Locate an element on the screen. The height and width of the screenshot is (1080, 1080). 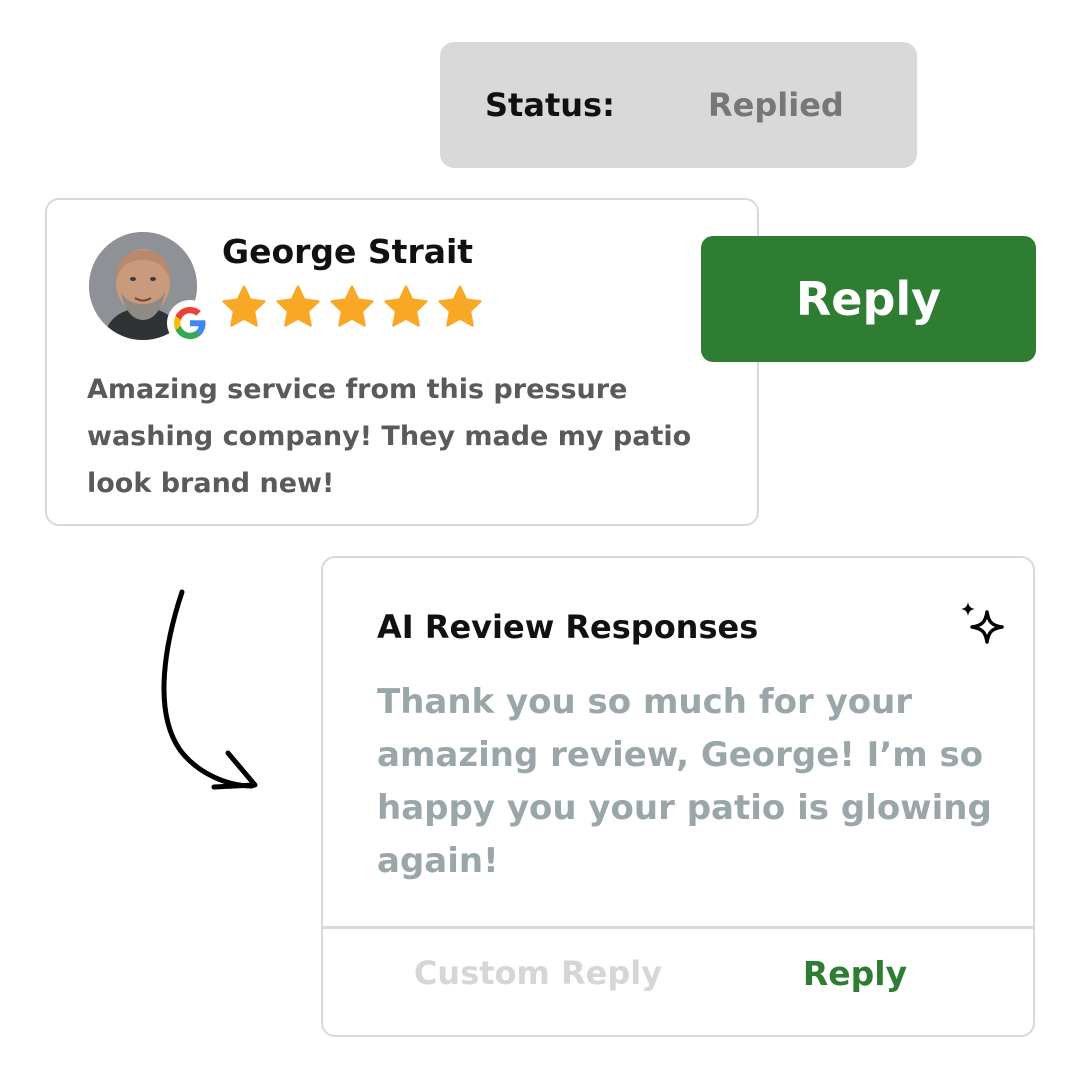
google-icon is located at coordinates (190, 323).